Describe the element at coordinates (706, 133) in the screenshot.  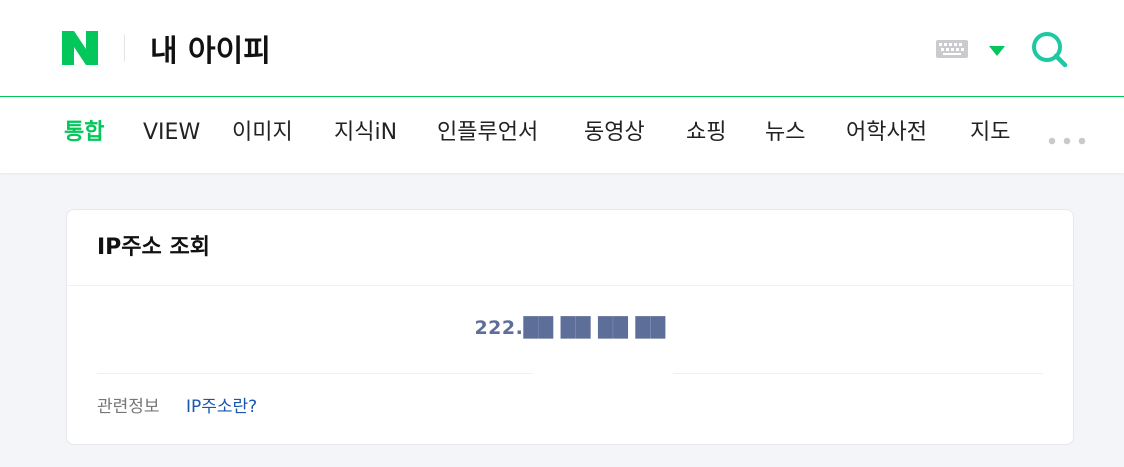
I see `tab-shopping: 쇼핑` at that location.